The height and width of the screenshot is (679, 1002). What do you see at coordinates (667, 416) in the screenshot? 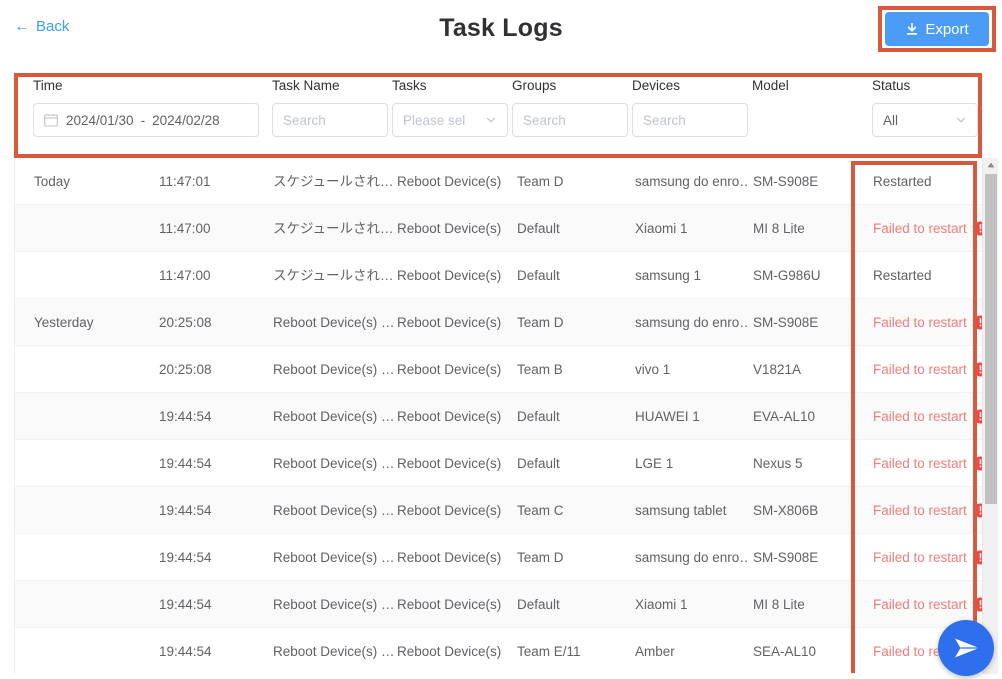
I see `row-device: HUAWEI 1` at bounding box center [667, 416].